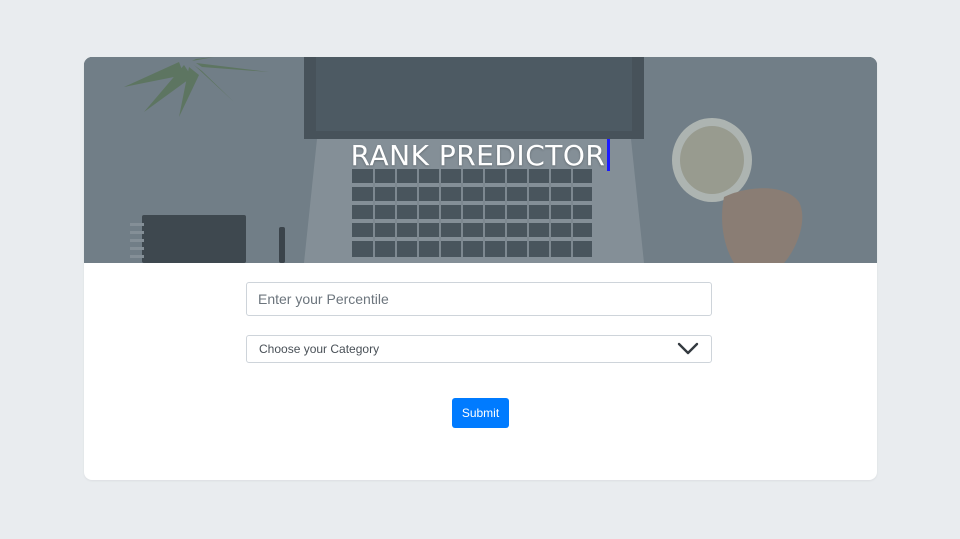 The width and height of the screenshot is (960, 539). Describe the element at coordinates (609, 155) in the screenshot. I see `text-cursor` at that location.